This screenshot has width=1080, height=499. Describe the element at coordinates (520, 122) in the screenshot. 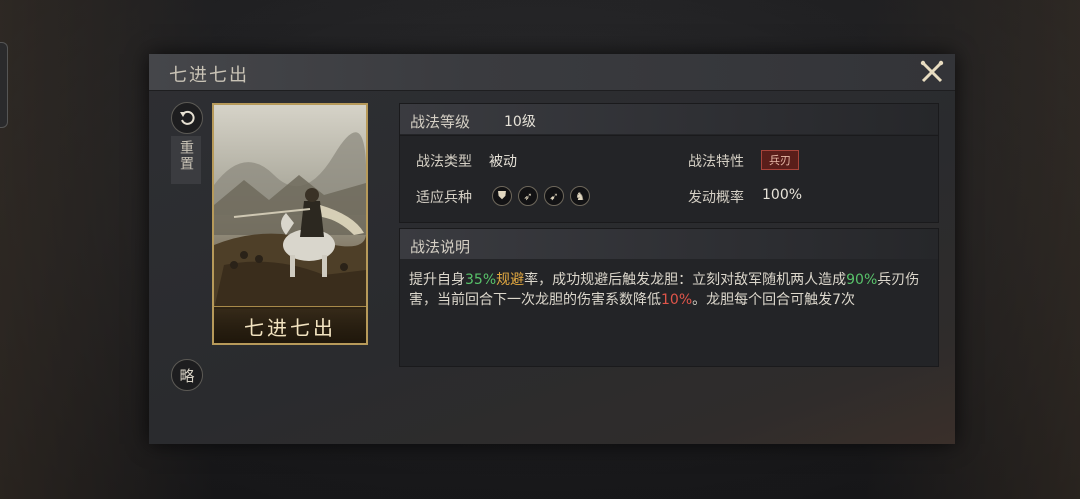

I see `level-value: 10级` at that location.